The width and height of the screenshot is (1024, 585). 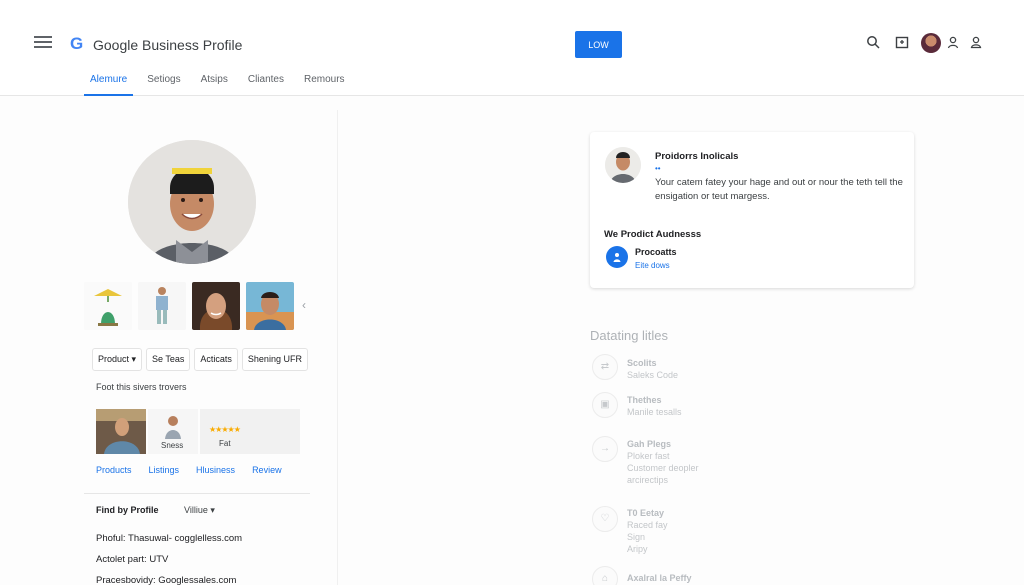 What do you see at coordinates (605, 405) in the screenshot?
I see `image-icon: ▣` at bounding box center [605, 405].